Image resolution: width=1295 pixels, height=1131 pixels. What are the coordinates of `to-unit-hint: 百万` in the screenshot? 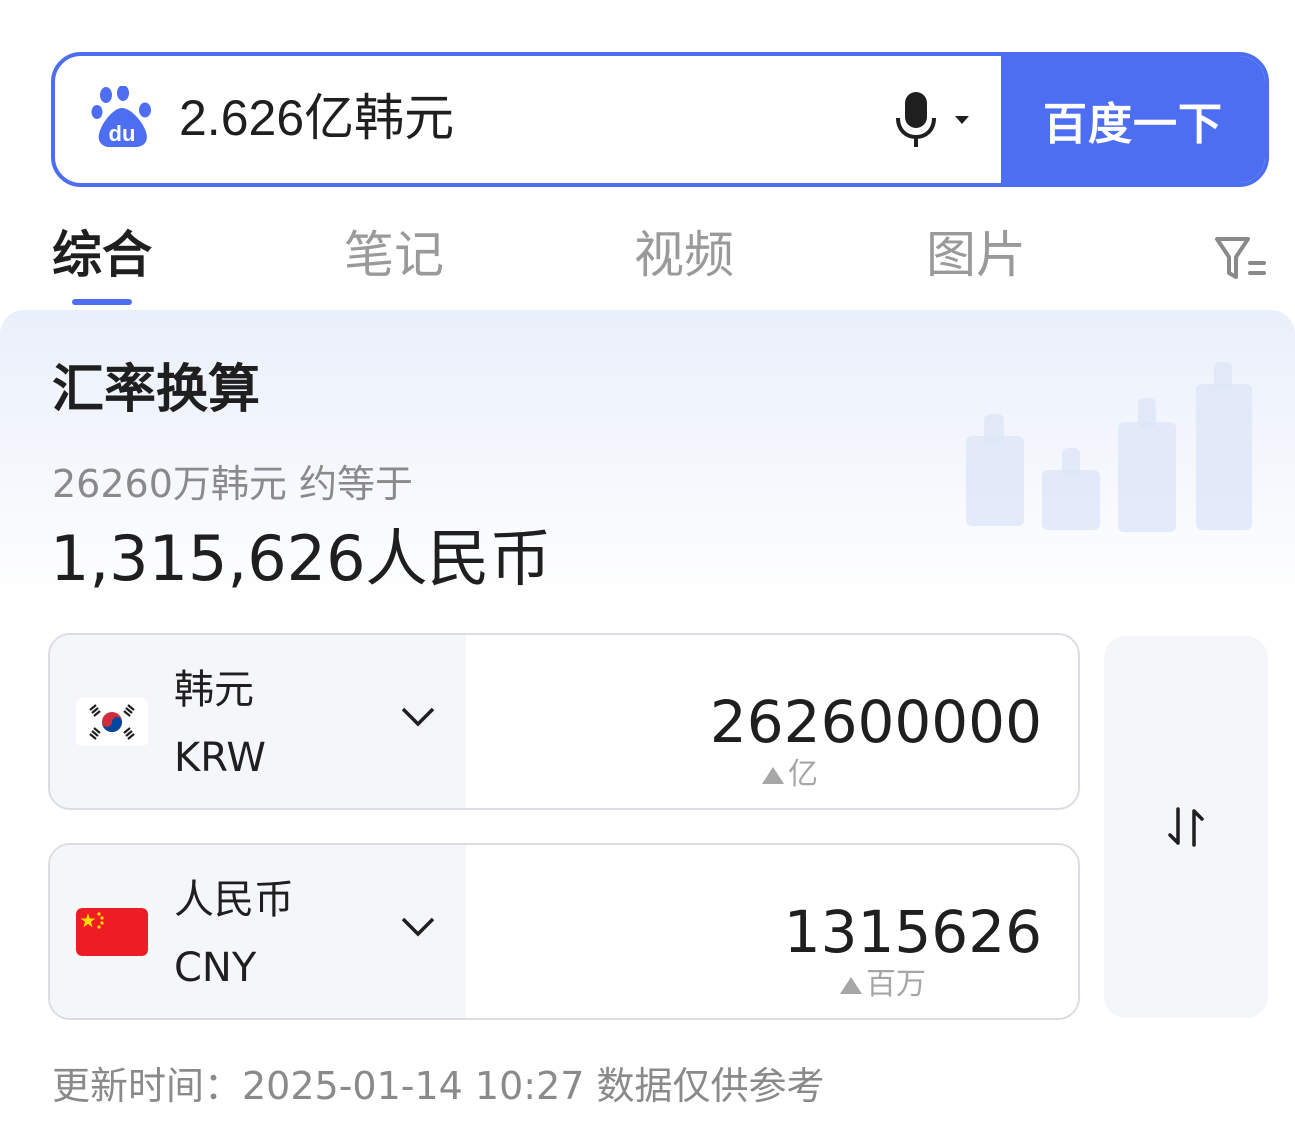 It's located at (883, 985).